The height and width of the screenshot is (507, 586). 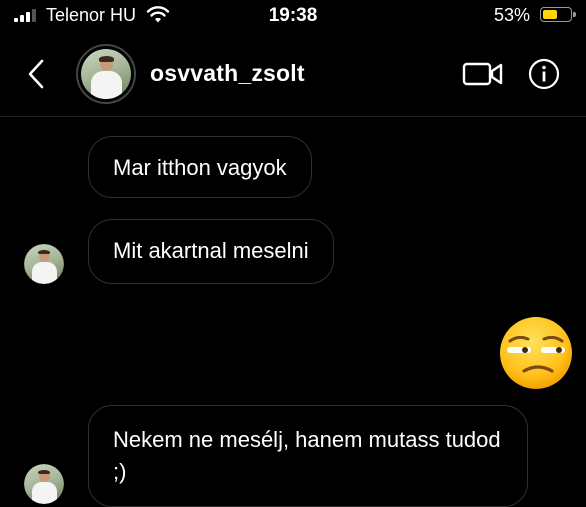 What do you see at coordinates (37, 74) in the screenshot?
I see `chevron-left-icon` at bounding box center [37, 74].